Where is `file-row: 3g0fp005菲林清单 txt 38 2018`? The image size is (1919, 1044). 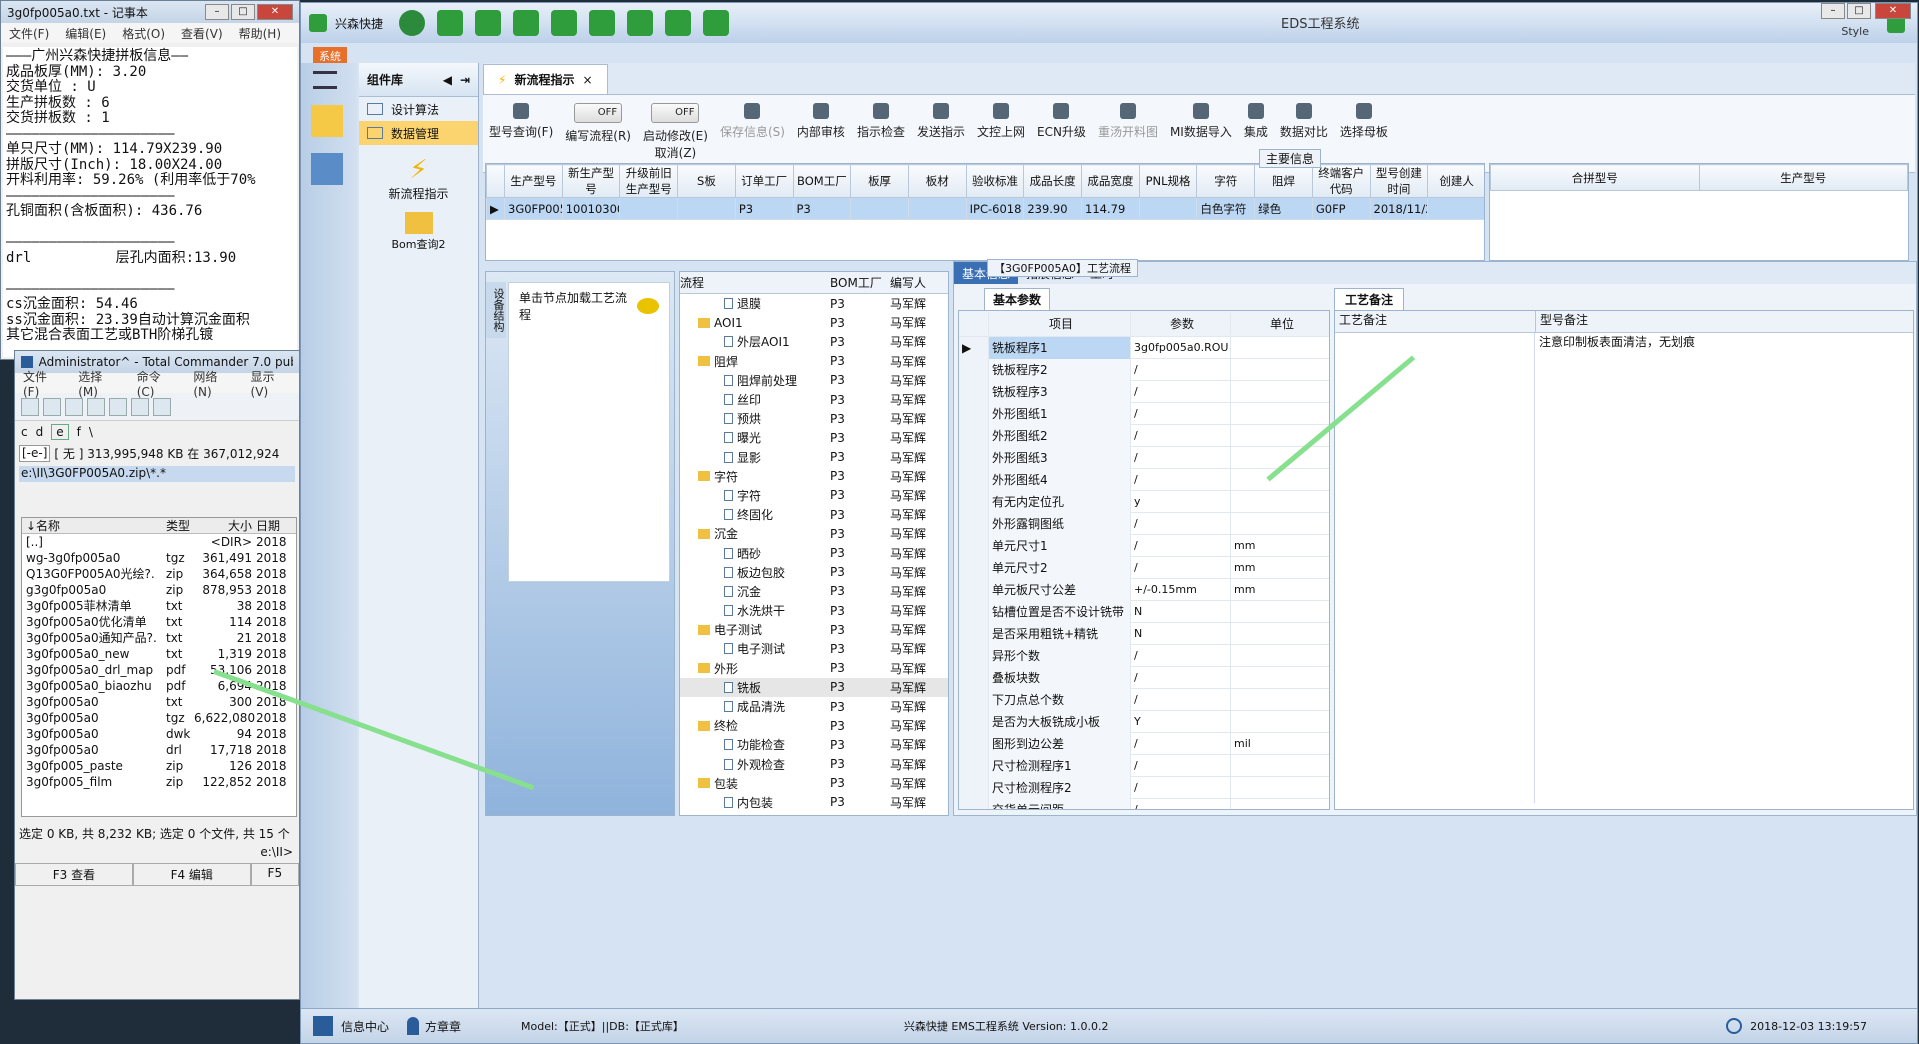
file-row: 3g0fp005菲林清单 txt 38 2018 is located at coordinates (159, 606).